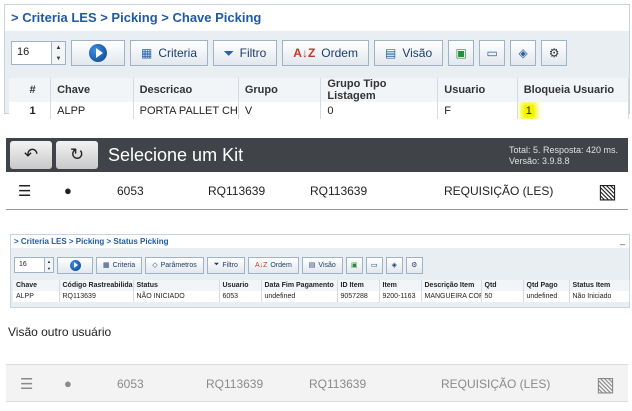 This screenshot has height=411, width=632. What do you see at coordinates (229, 52) in the screenshot?
I see `filter-icon: ⏷` at bounding box center [229, 52].